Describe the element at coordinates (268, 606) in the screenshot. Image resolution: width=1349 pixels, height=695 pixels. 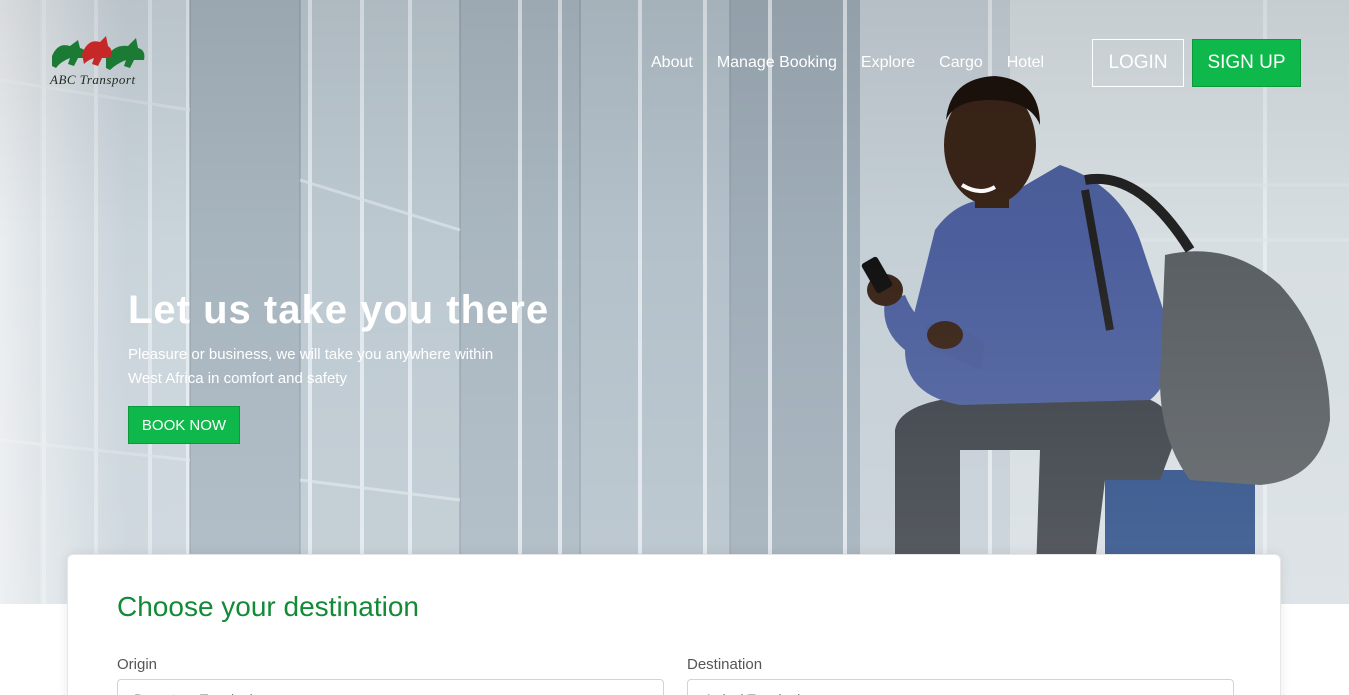
I see `booking-title: Choose your destination` at that location.